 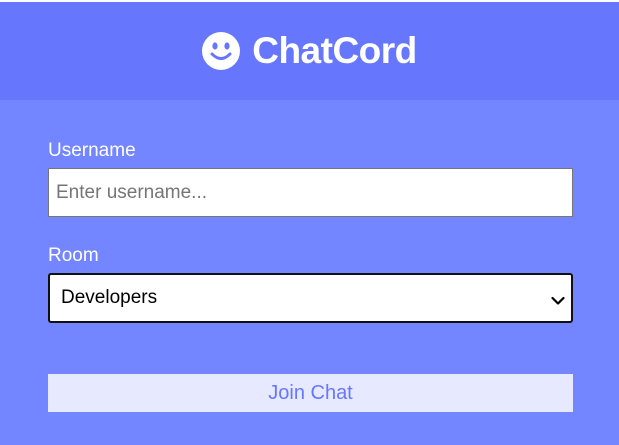 What do you see at coordinates (310, 192) in the screenshot?
I see `username-input` at bounding box center [310, 192].